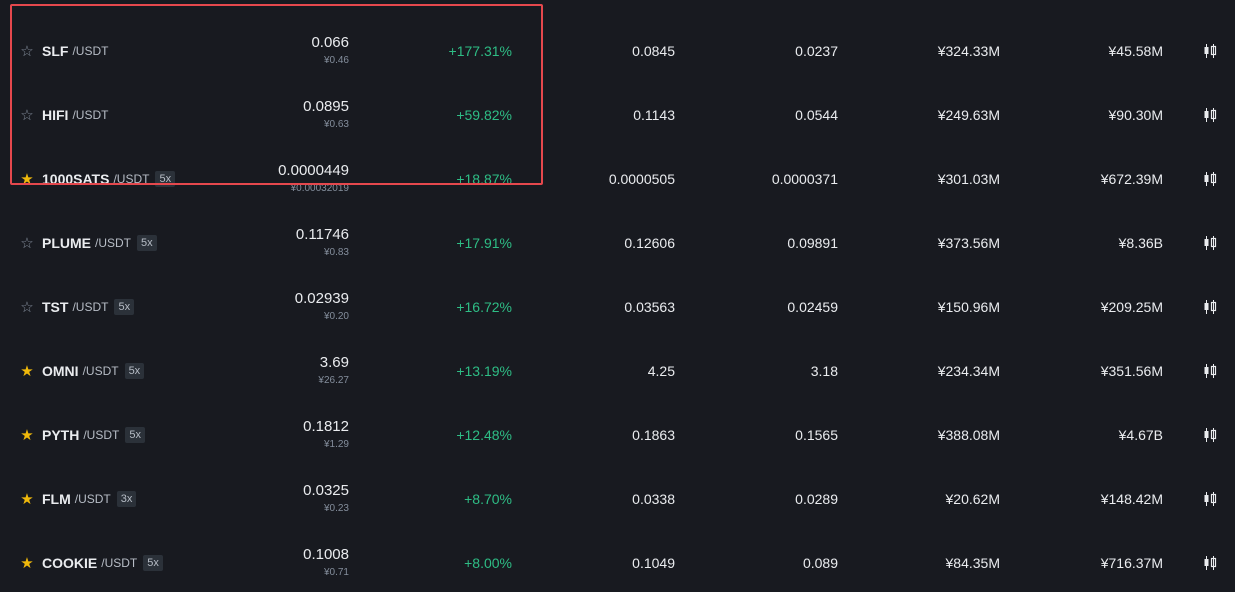  Describe the element at coordinates (968, 179) in the screenshot. I see `volume: ¥301.03M` at that location.